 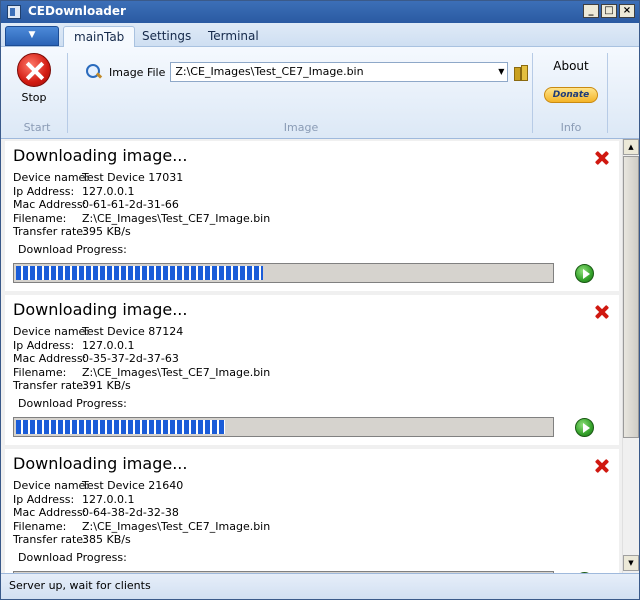 I want to click on stop-icon, so click(x=34, y=70).